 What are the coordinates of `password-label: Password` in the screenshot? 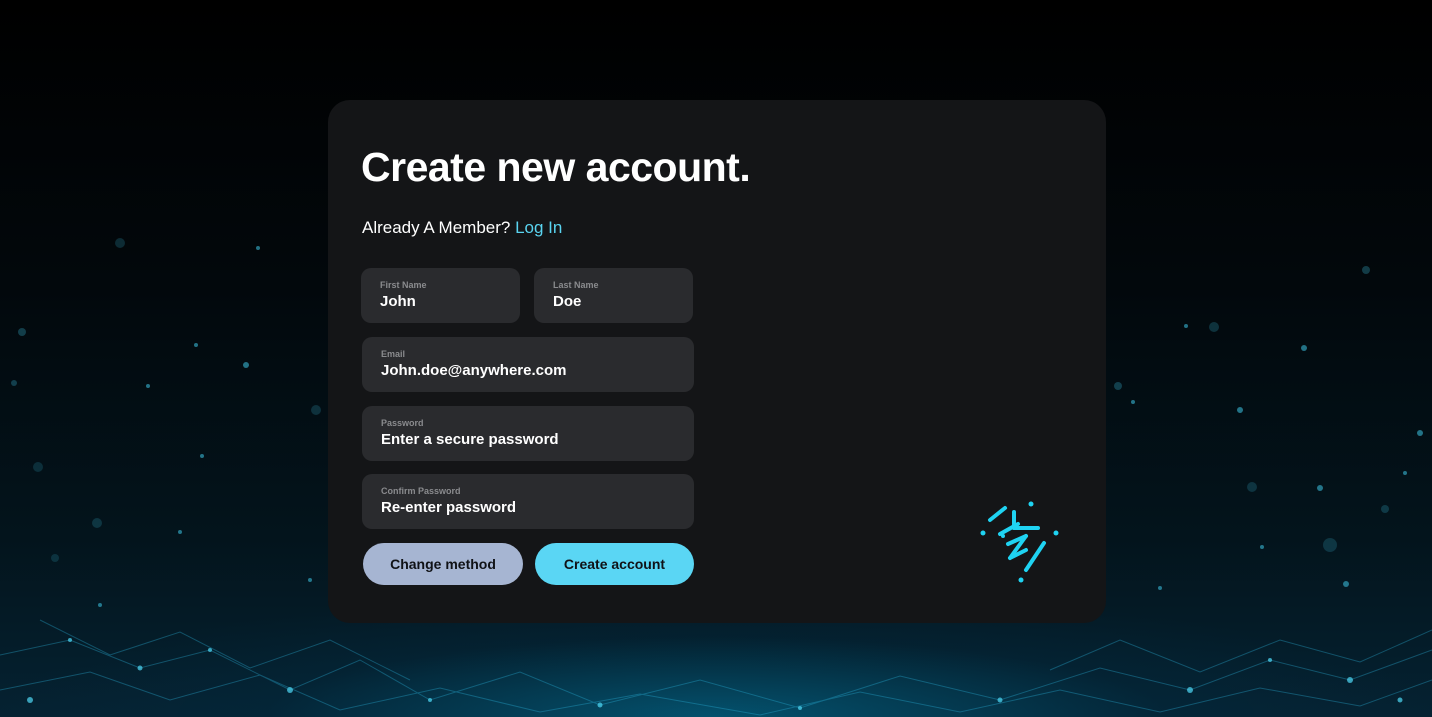 It's located at (402, 423).